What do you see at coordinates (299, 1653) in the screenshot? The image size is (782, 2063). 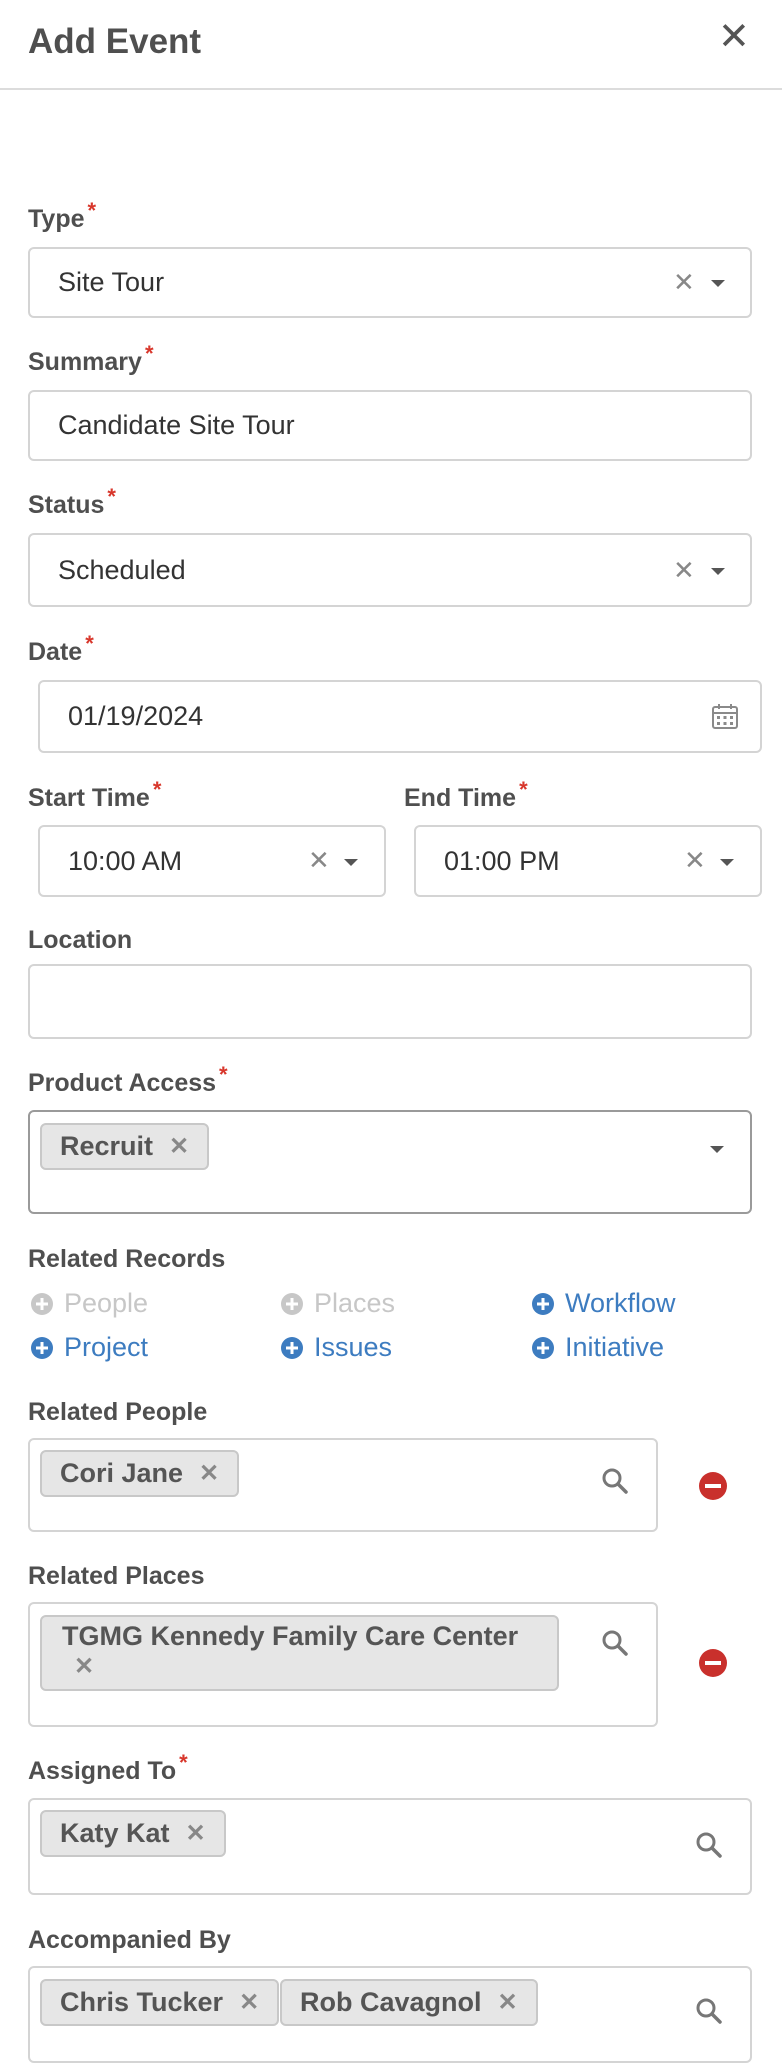 I see `place-chip: TGMG Kennedy Family Care Center ✕` at bounding box center [299, 1653].